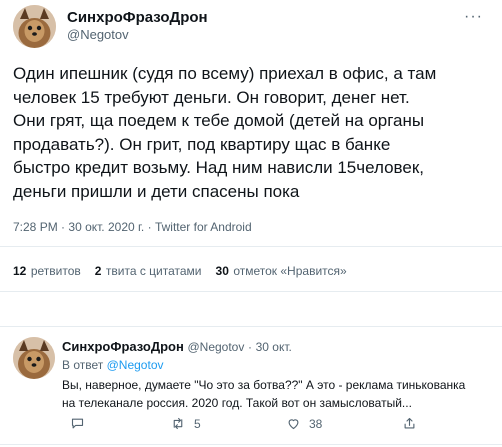 Image resolution: width=502 pixels, height=447 pixels. Describe the element at coordinates (222, 271) in the screenshot. I see `likes-count: 30` at that location.